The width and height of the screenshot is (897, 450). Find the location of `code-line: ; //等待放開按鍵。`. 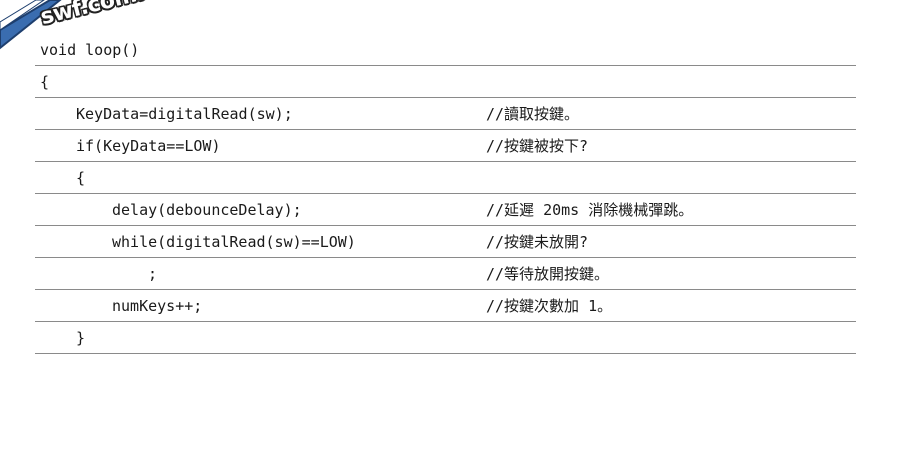

code-line: ; //等待放開按鍵。 is located at coordinates (445, 274).